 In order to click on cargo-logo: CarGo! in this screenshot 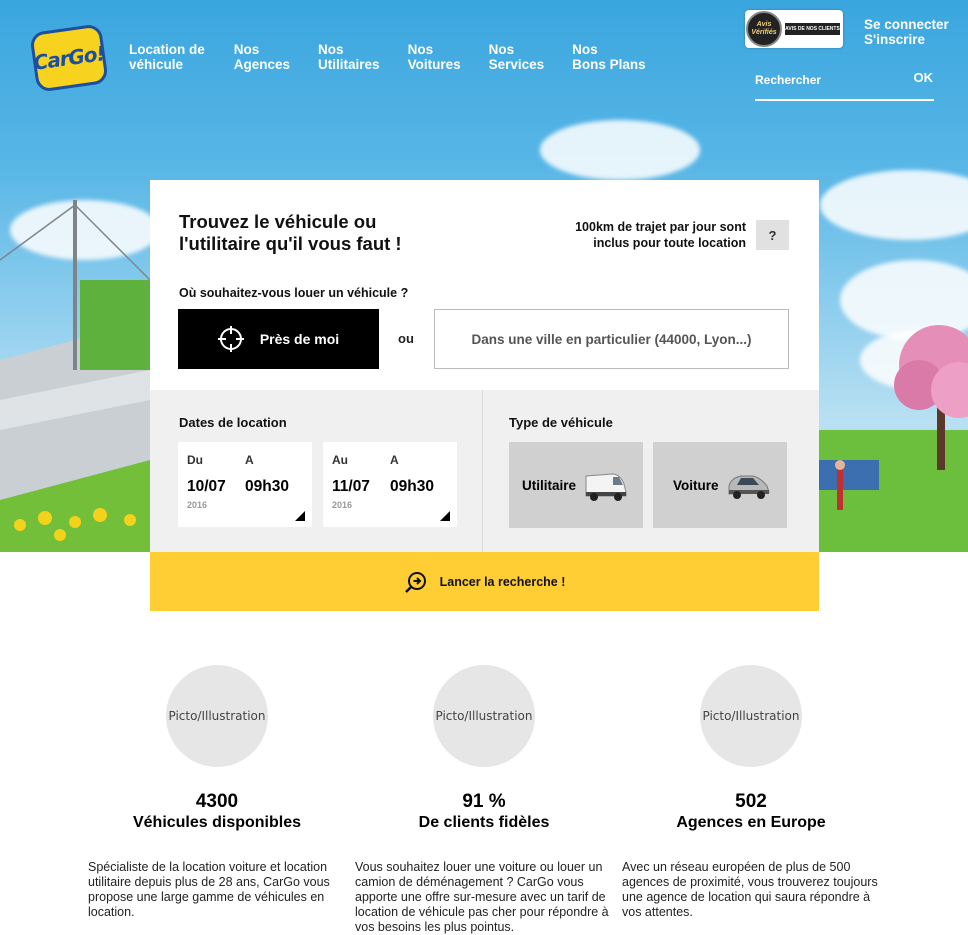, I will do `click(69, 58)`.